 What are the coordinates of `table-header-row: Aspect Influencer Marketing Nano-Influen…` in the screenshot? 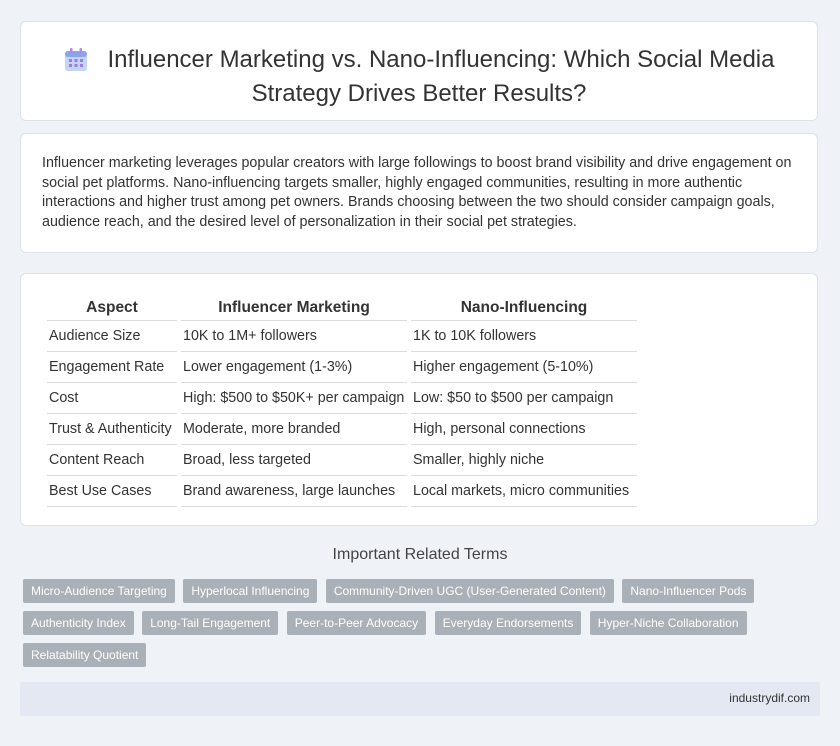 It's located at (342, 308).